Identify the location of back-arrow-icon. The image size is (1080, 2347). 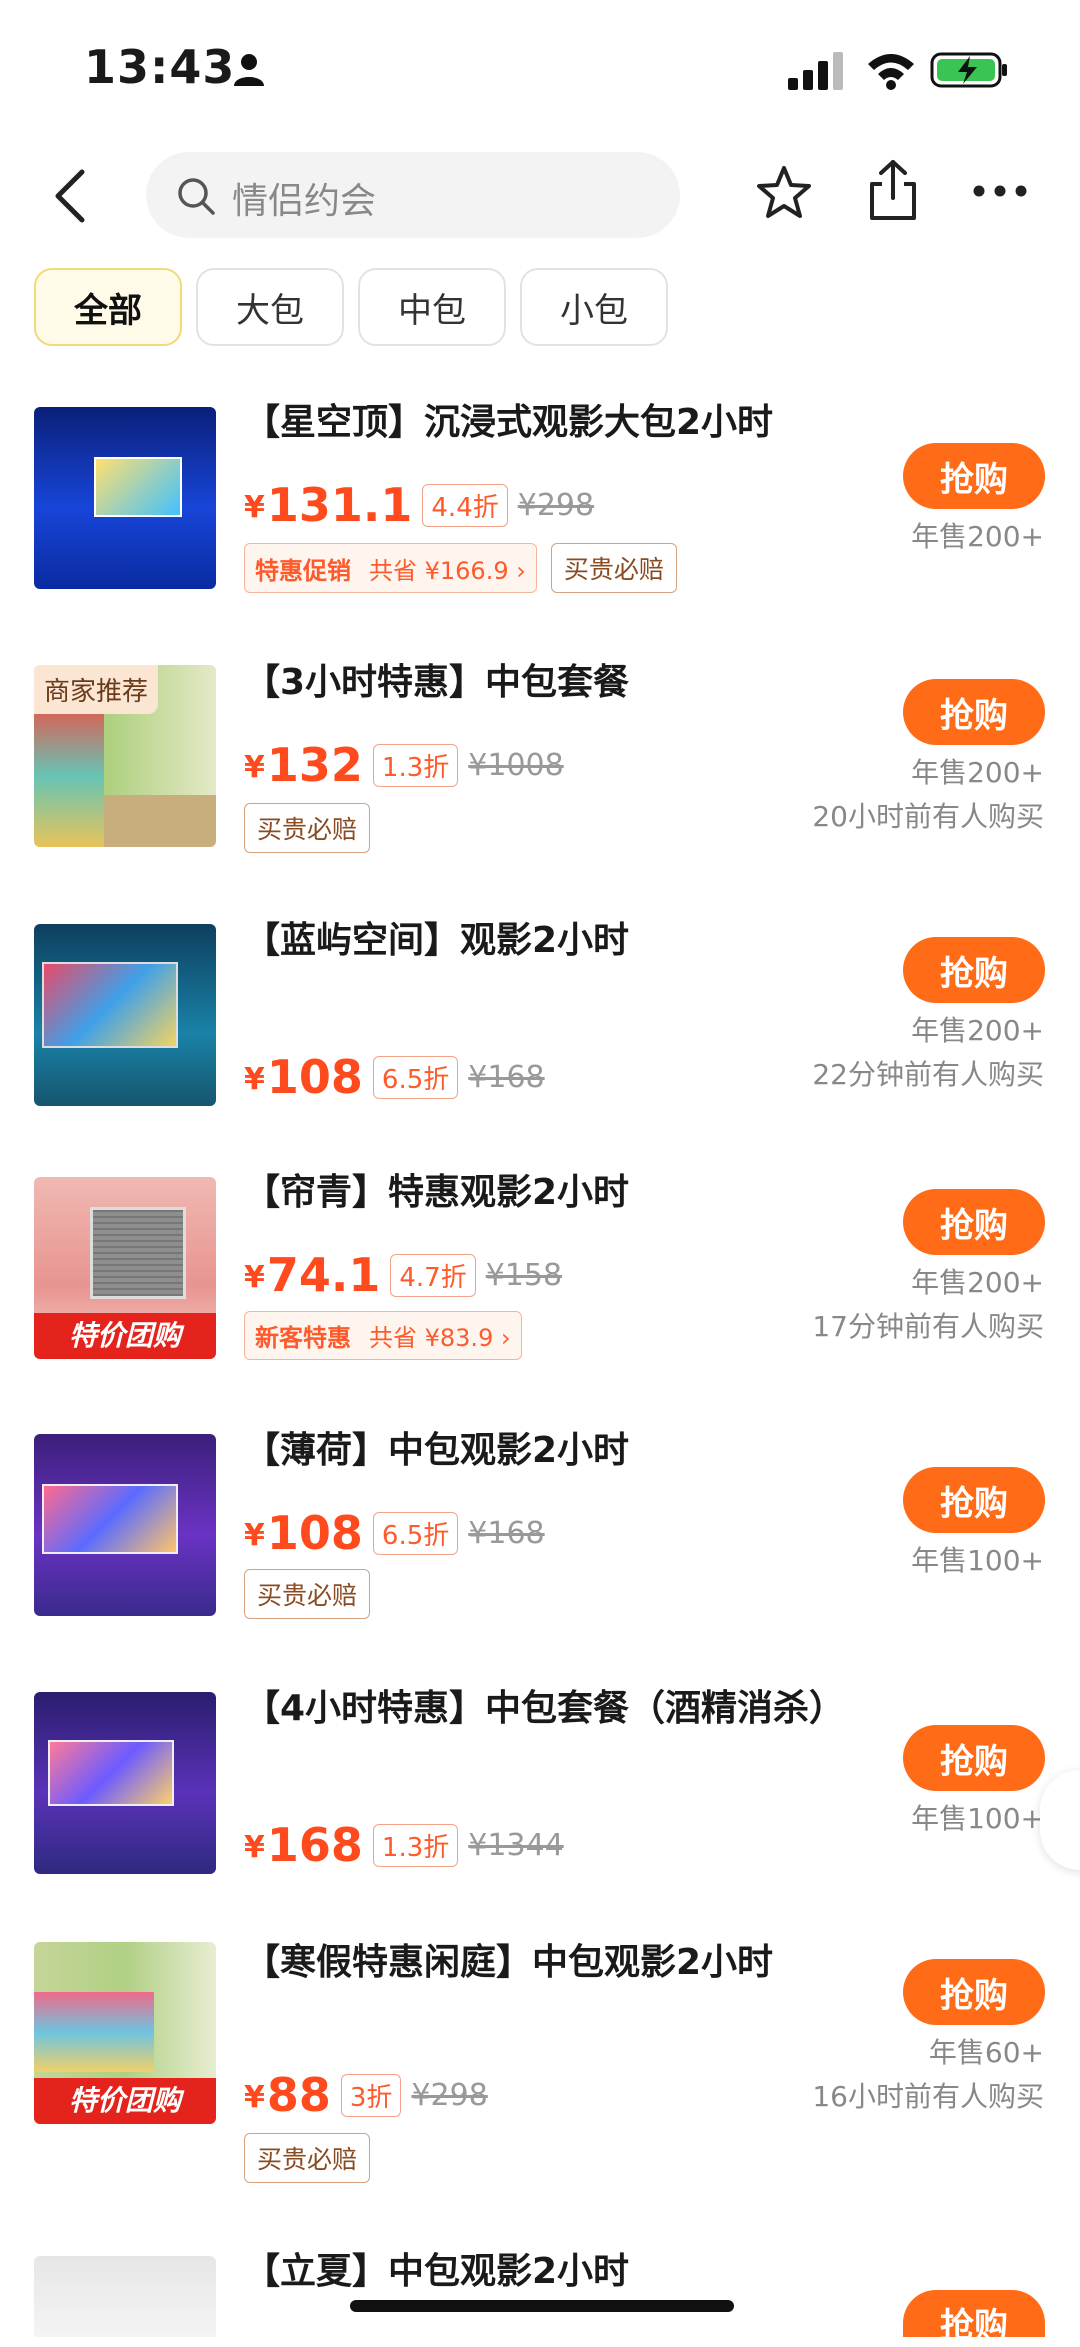
(70, 196).